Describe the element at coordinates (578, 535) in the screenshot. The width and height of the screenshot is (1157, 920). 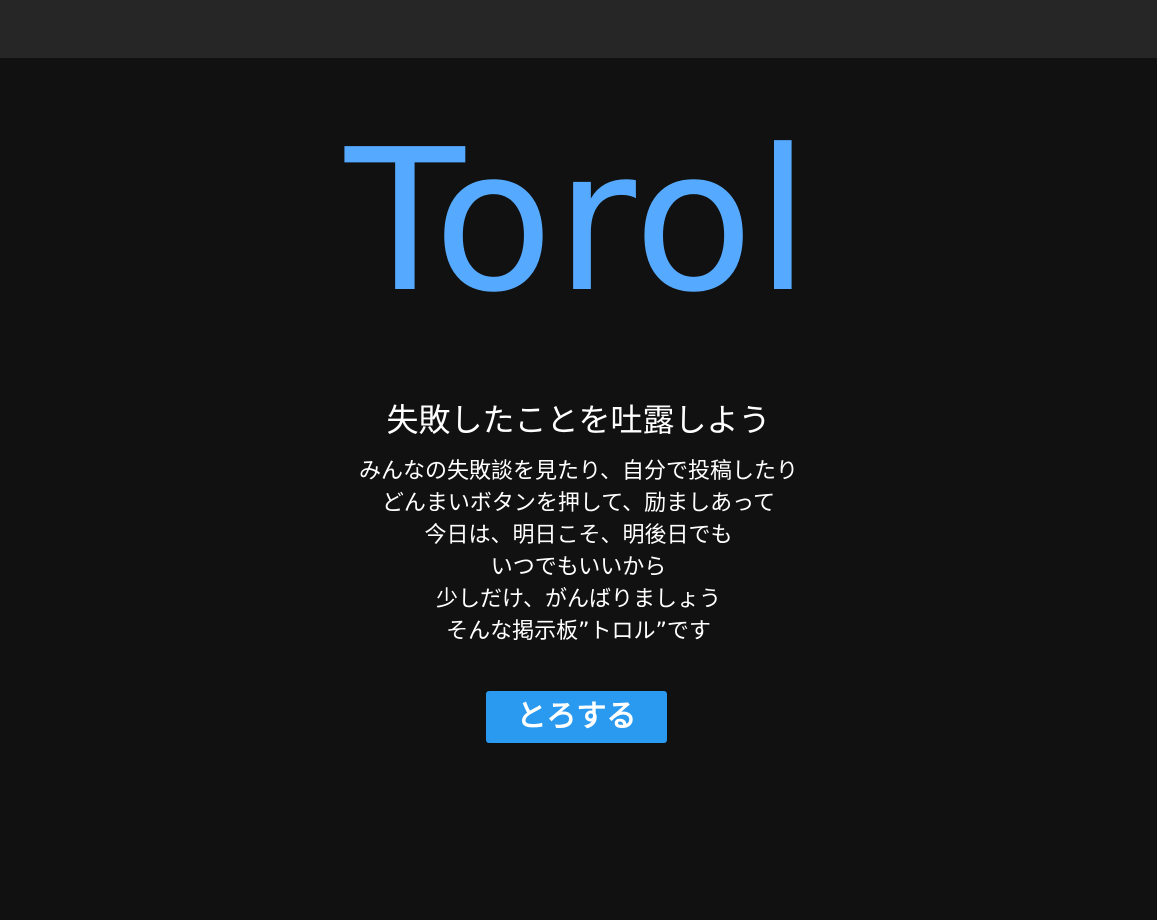
I see `description-line: 今日は、明日こそ、明後日でも` at that location.